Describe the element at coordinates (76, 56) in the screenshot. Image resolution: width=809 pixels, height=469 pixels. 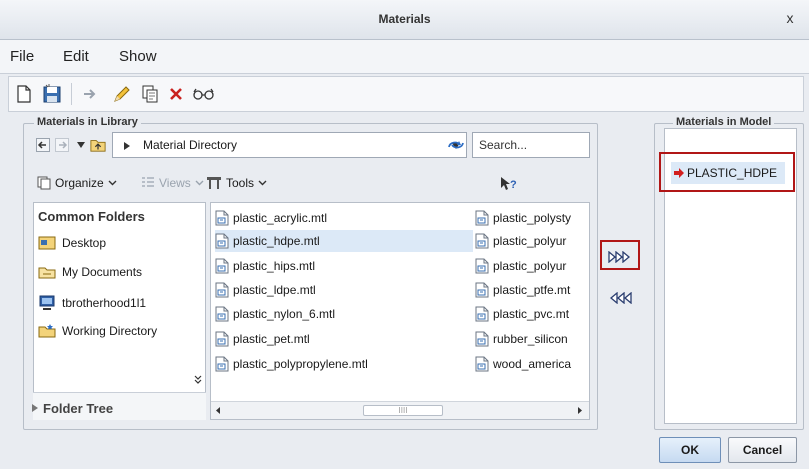
I see `menu-edit: Edit` at that location.